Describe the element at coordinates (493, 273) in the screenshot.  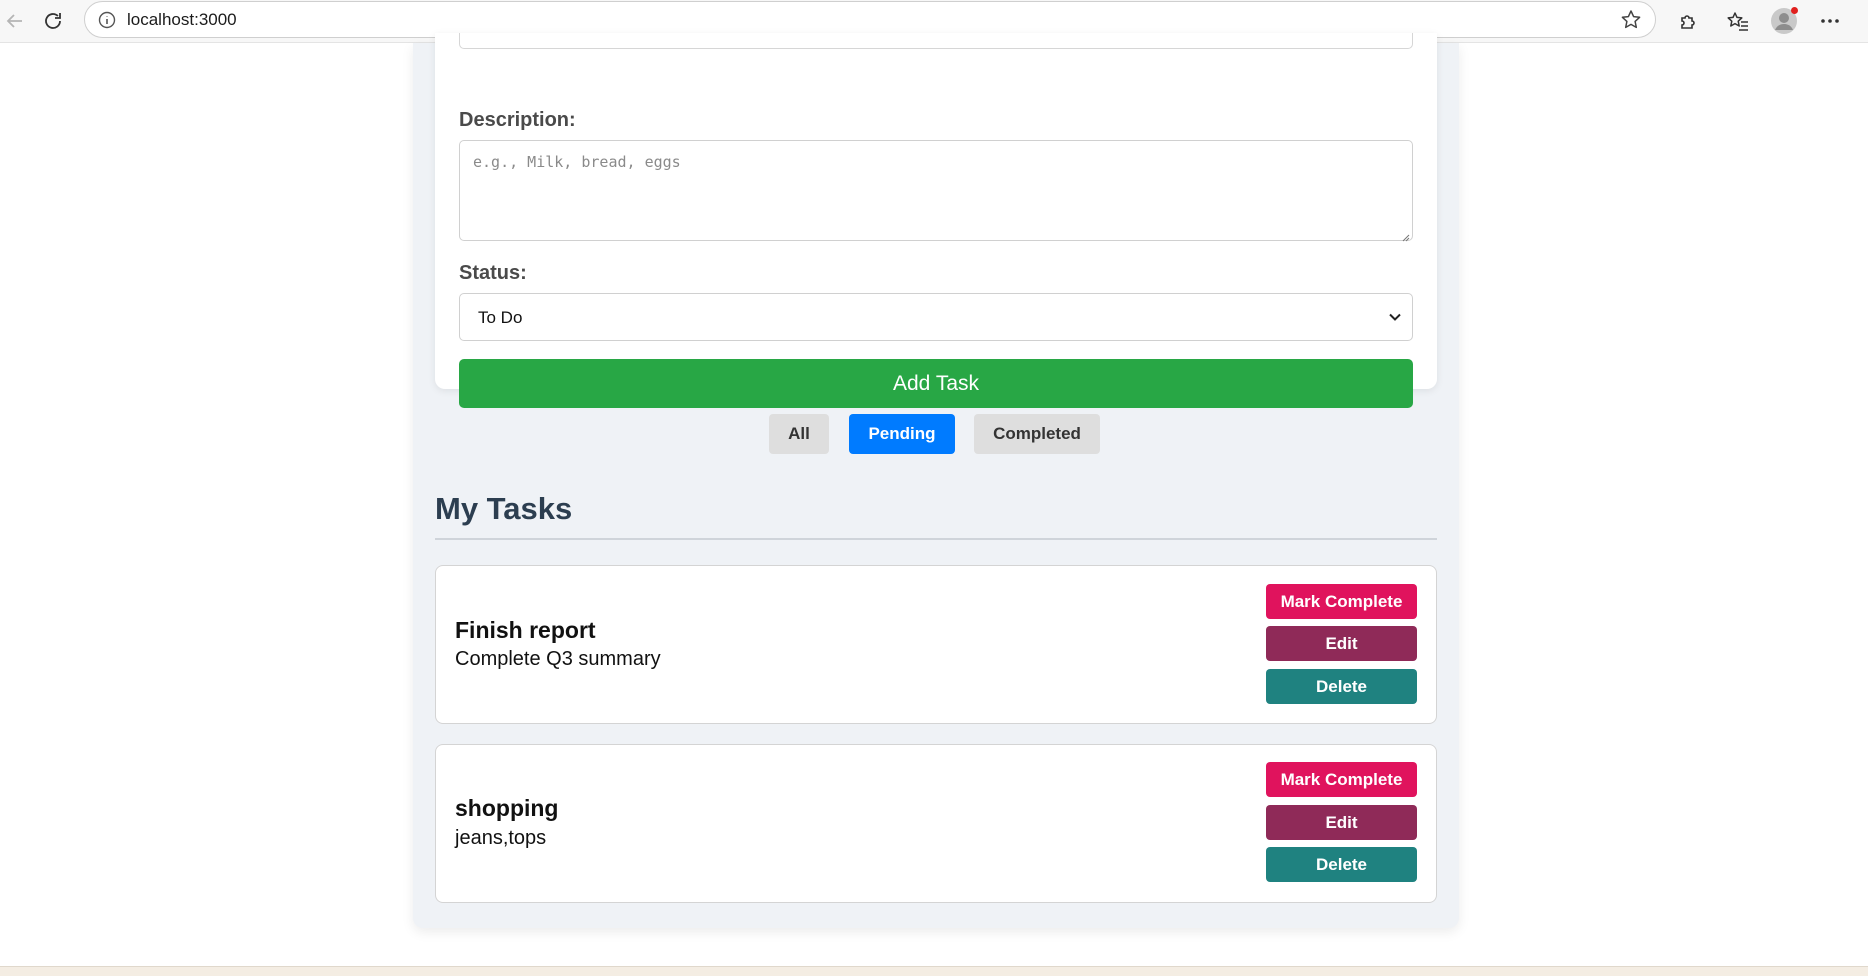
I see `status-label: Status:` at that location.